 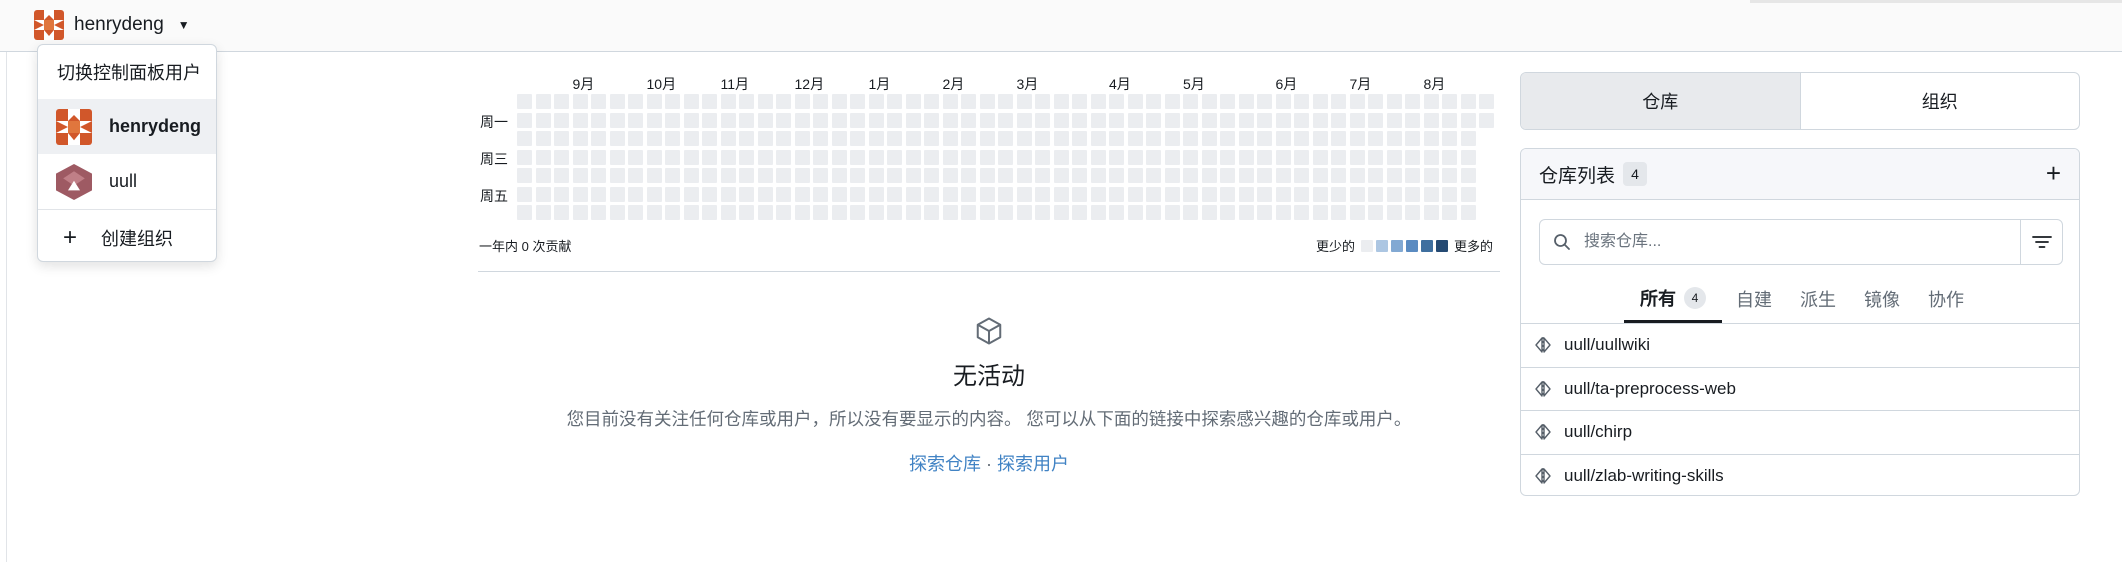 I want to click on repo-list-item: uull/ta-preprocess-web, so click(x=1800, y=389).